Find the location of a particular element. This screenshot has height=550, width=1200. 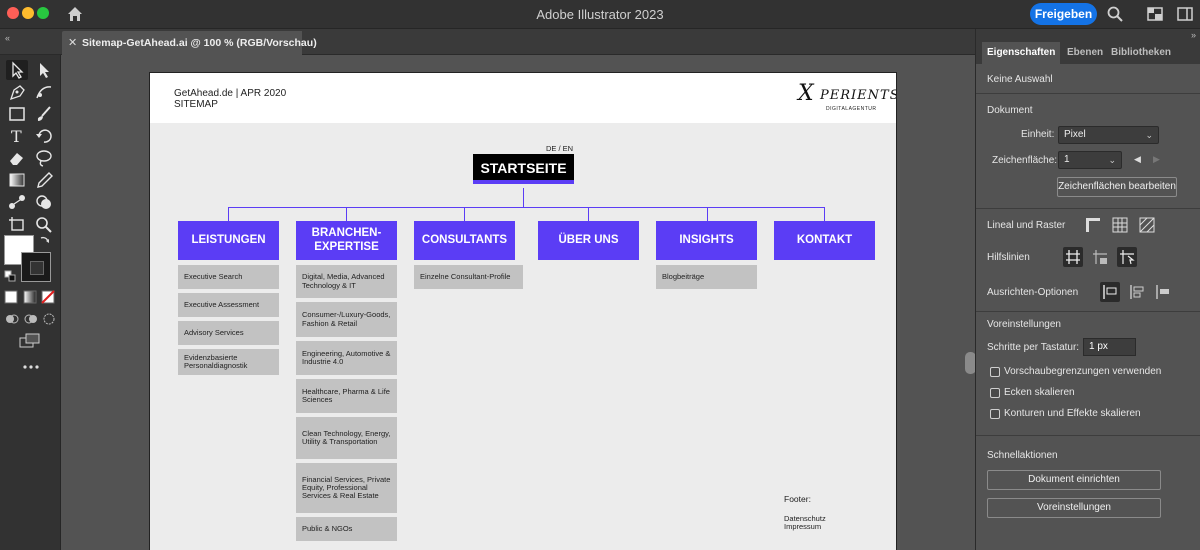

startseite-node: STARTSEITE is located at coordinates (523, 169).